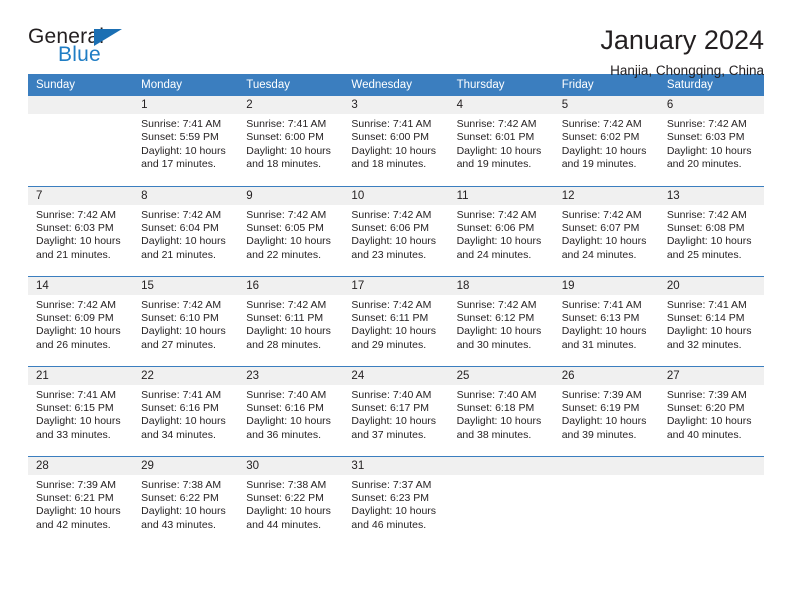 The width and height of the screenshot is (792, 612). I want to click on sunset-text: Sunset: 6:04 PM, so click(180, 227).